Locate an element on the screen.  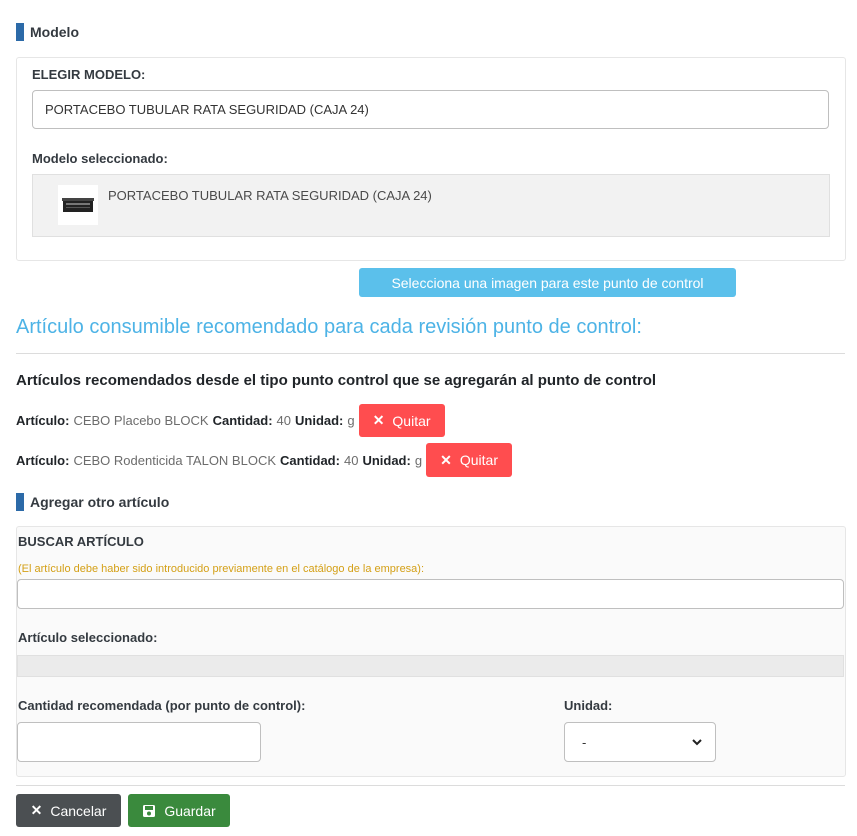
model-input is located at coordinates (430, 109).